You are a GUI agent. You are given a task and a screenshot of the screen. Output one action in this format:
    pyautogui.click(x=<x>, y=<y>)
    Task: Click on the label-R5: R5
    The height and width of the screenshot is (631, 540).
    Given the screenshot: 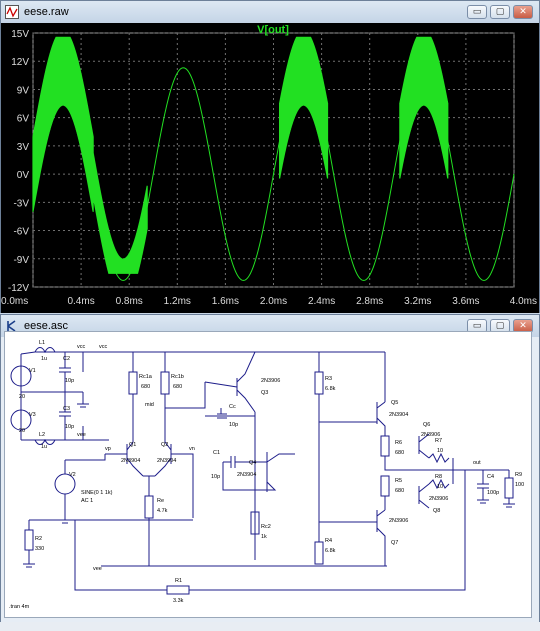 What is the action you would take?
    pyautogui.click(x=398, y=481)
    